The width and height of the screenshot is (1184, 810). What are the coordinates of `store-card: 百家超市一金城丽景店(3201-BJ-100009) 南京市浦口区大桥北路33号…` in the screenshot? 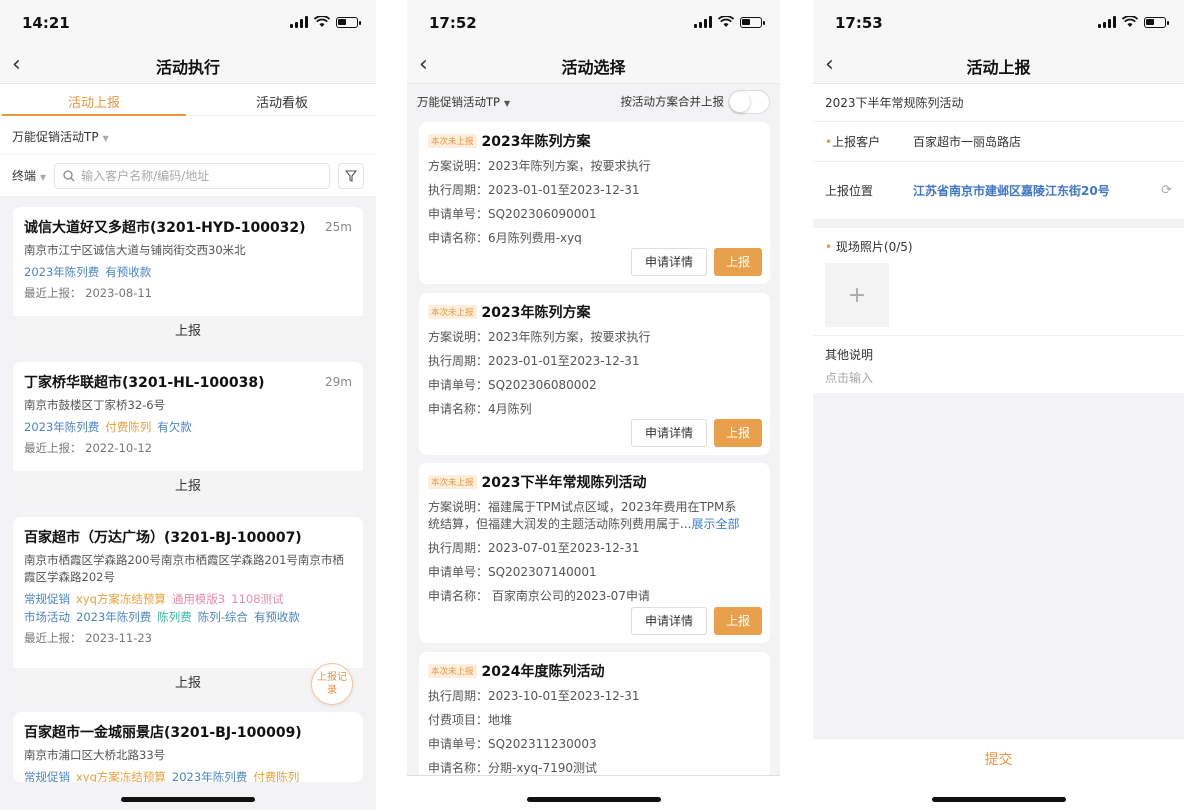 It's located at (188, 747).